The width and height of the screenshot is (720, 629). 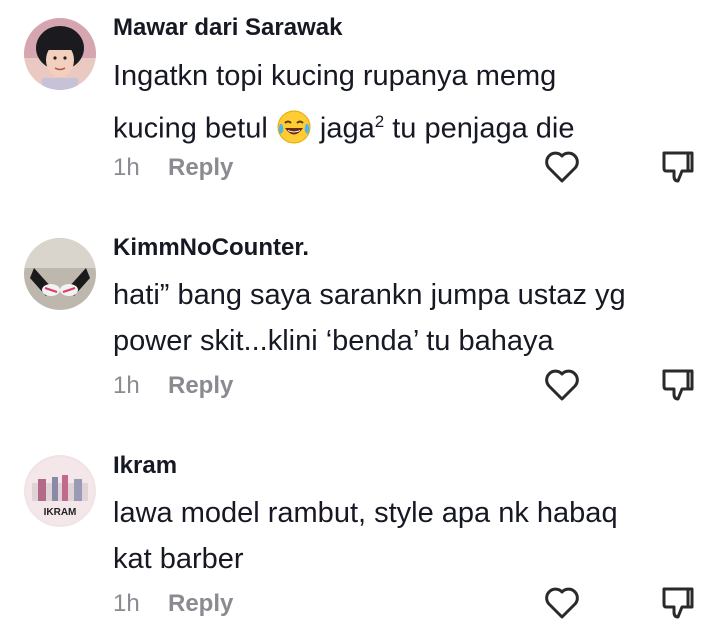 I want to click on comment-text-line: lawa model rambut, style apa nk habaq, so click(x=365, y=513).